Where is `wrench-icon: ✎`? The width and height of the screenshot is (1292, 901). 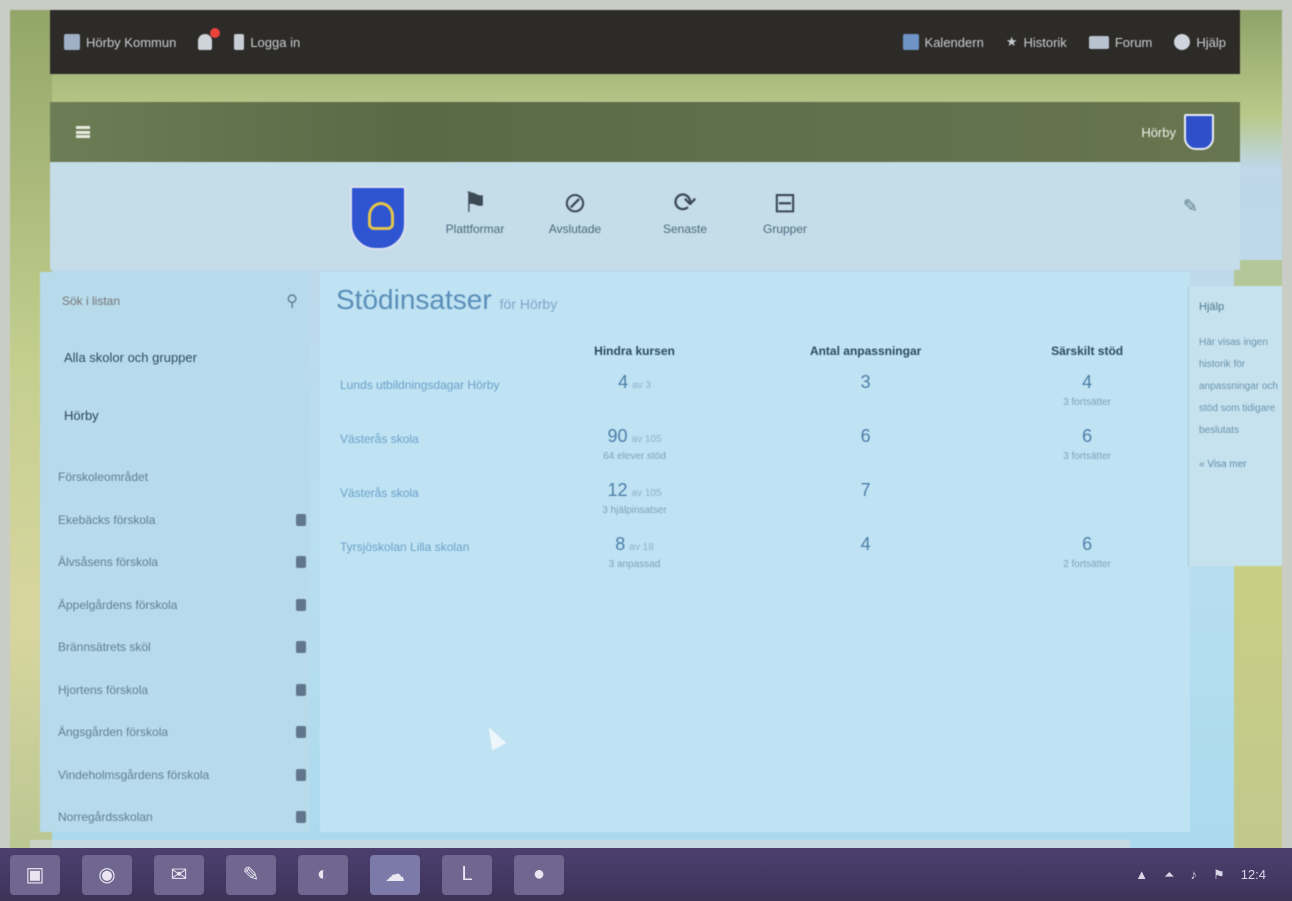 wrench-icon: ✎ is located at coordinates (1190, 206).